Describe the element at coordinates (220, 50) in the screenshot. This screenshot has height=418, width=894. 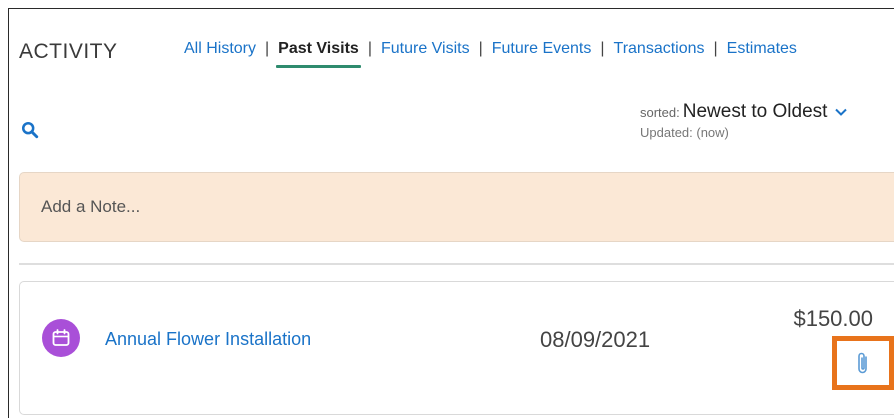
I see `tab-all-history: All History` at that location.